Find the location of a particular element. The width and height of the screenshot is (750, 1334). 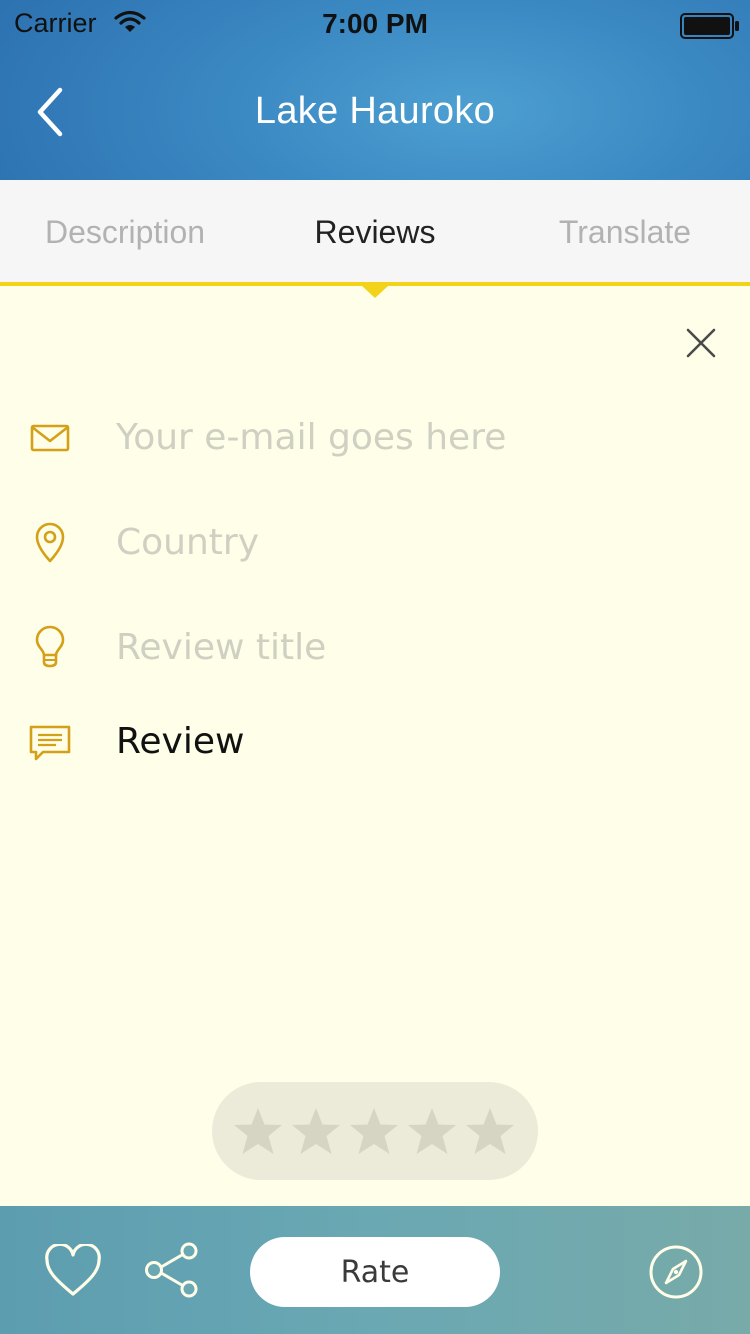

email-row is located at coordinates (375, 437).